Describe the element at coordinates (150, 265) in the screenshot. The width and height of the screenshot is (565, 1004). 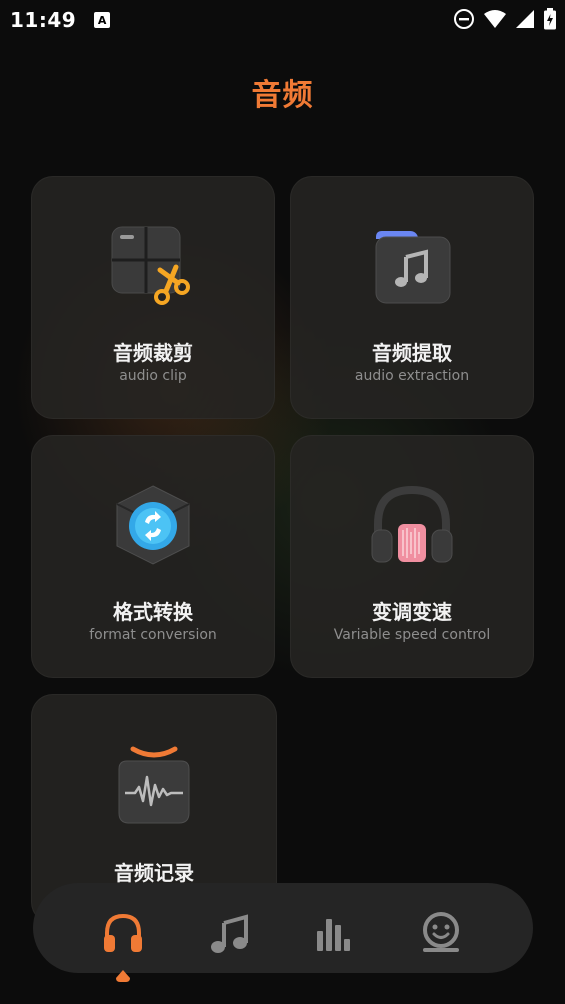
I see `audio-clip-icon` at that location.